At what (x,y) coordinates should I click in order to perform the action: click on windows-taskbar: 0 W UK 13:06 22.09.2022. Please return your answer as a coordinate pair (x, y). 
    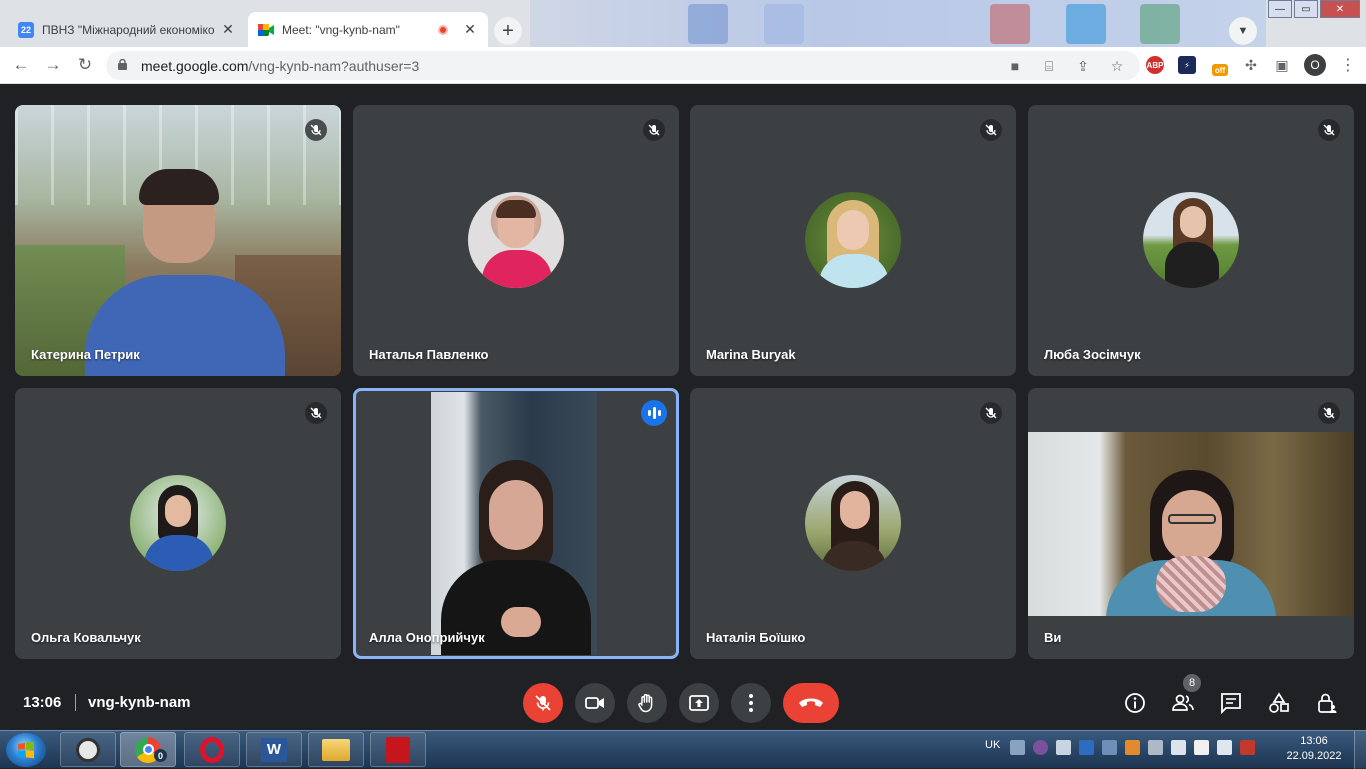
    Looking at the image, I should click on (683, 749).